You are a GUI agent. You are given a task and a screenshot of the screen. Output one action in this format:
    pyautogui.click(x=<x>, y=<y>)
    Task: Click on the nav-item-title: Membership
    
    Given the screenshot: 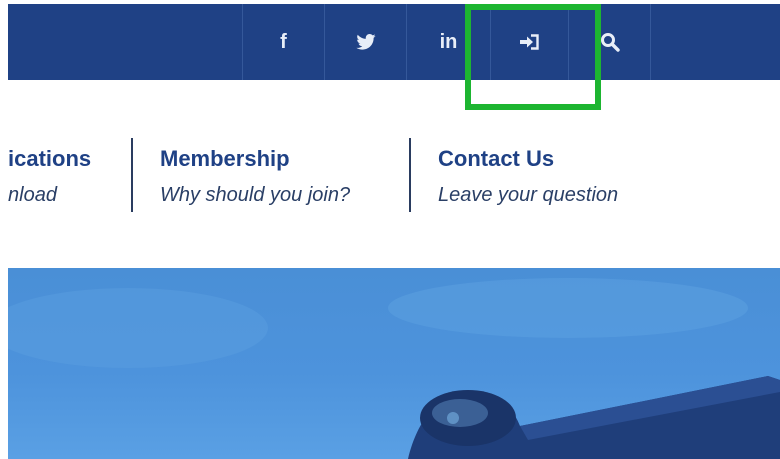 What is the action you would take?
    pyautogui.click(x=225, y=158)
    